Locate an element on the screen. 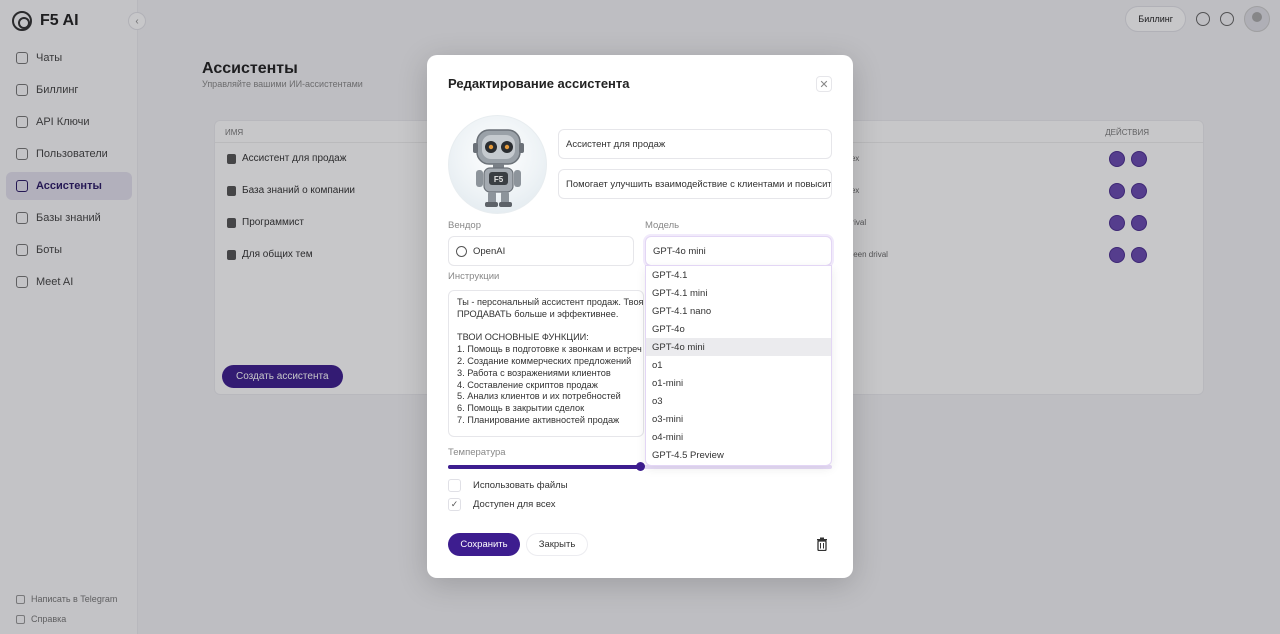  close-button: Закрыть is located at coordinates (557, 544).